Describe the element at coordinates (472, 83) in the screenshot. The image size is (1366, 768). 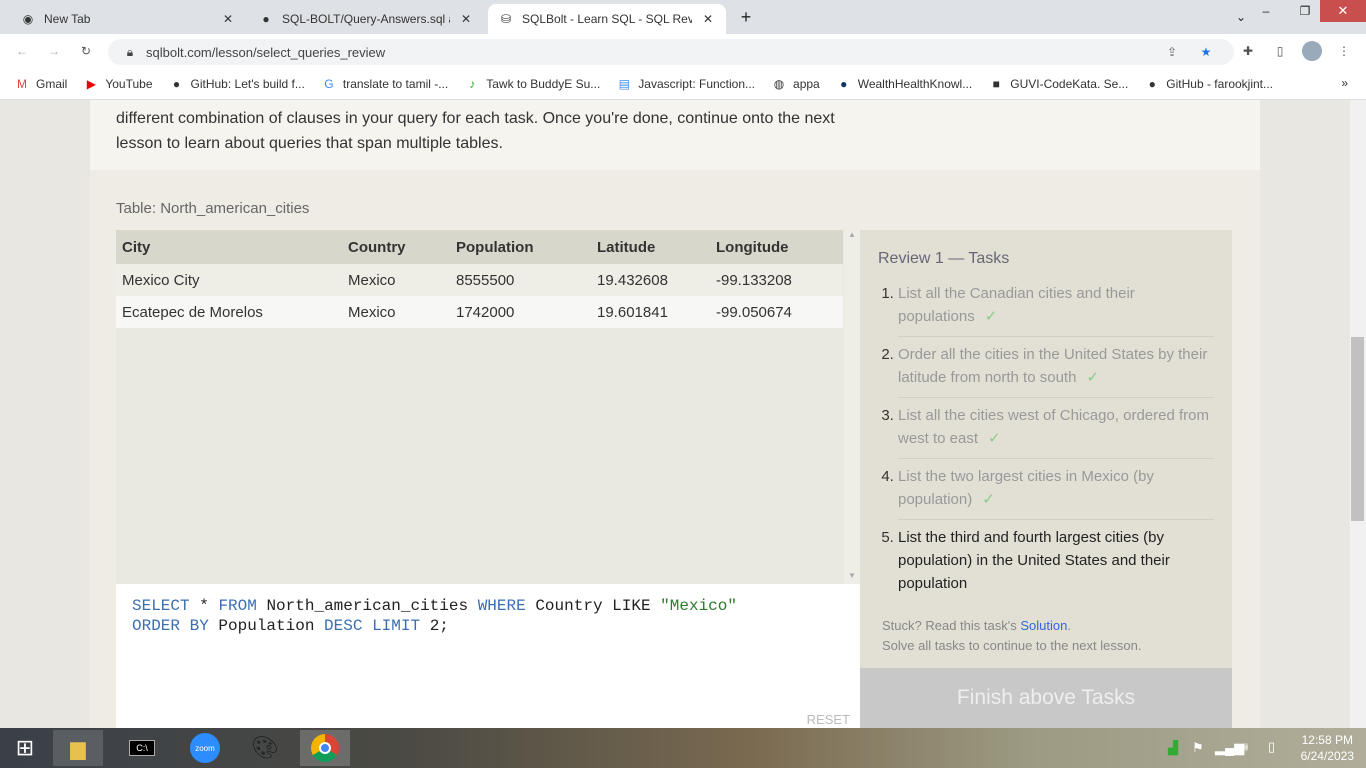
I see `tawk-icon: ♪` at that location.